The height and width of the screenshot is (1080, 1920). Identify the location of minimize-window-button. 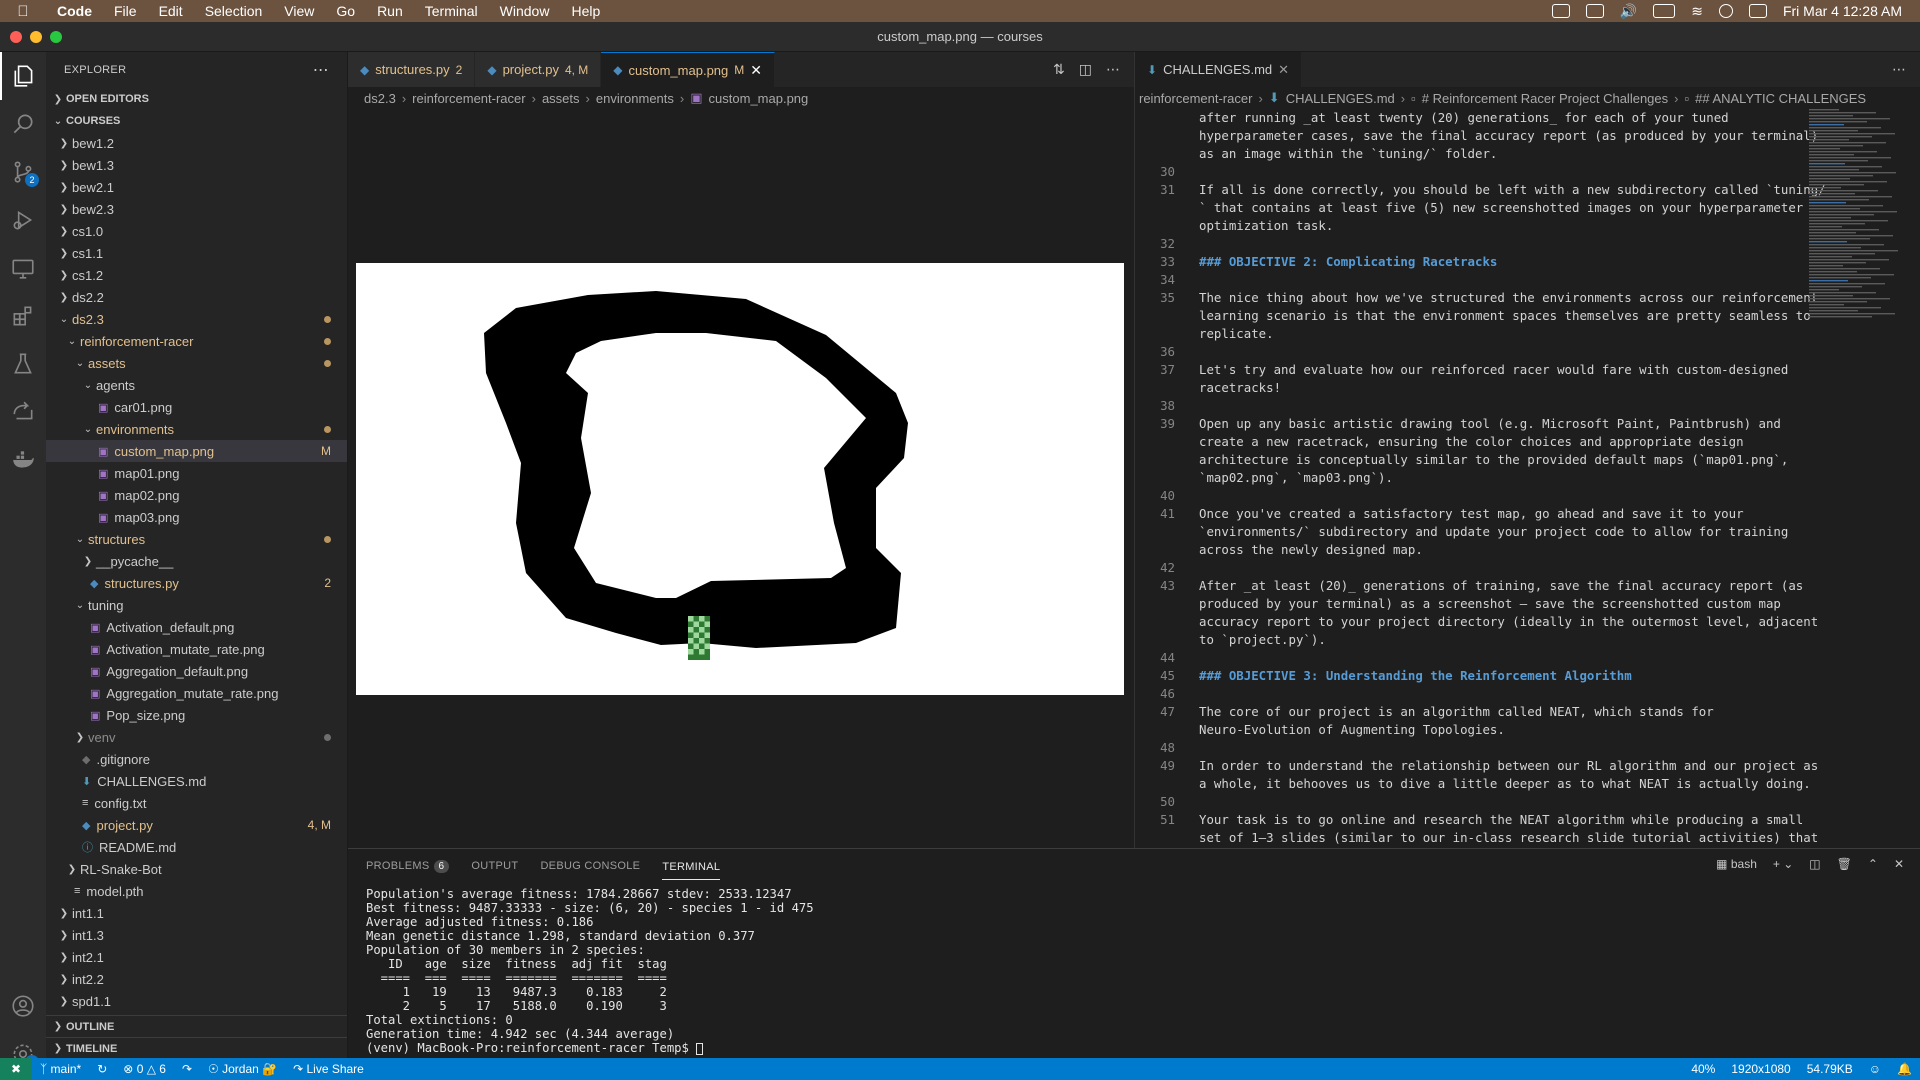
(36, 37).